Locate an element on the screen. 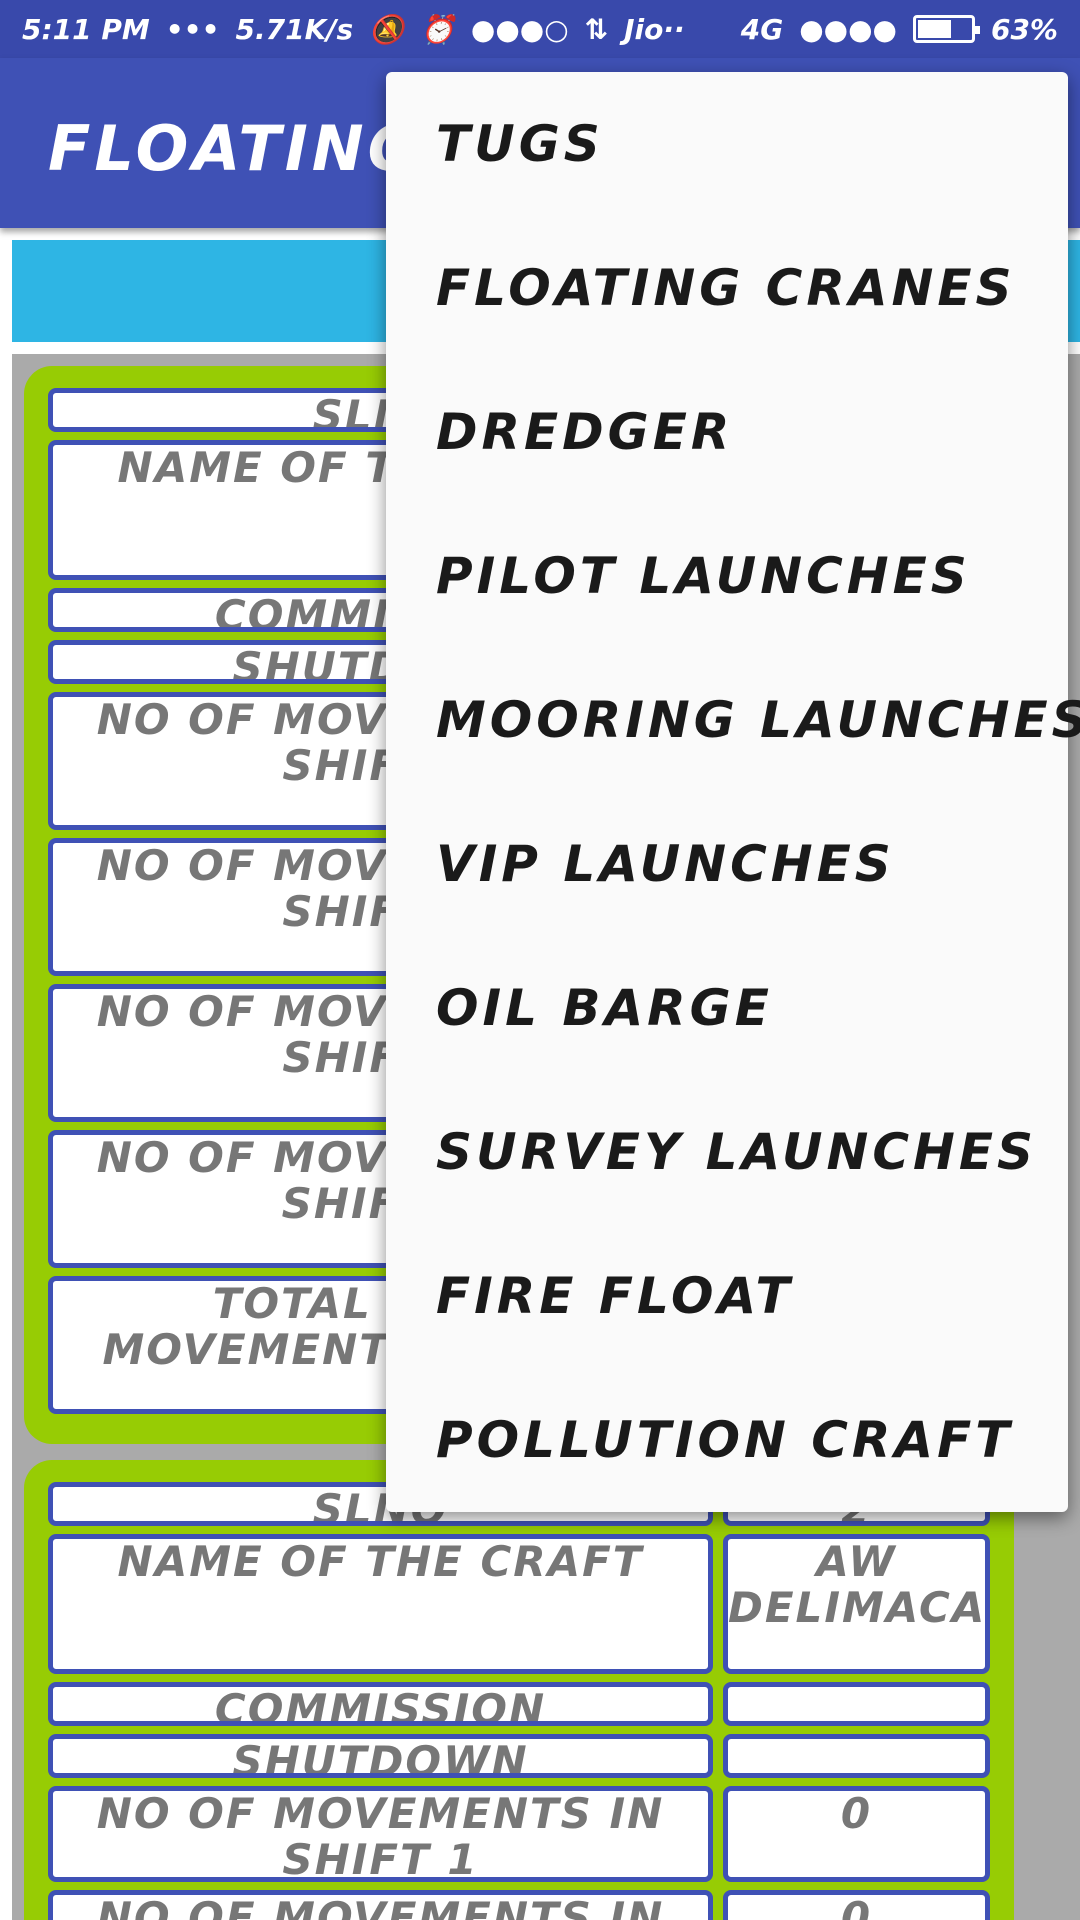 Image resolution: width=1080 pixels, height=1920 pixels. menu-item-pilot-launches: PILOT LAUNCHES is located at coordinates (727, 576).